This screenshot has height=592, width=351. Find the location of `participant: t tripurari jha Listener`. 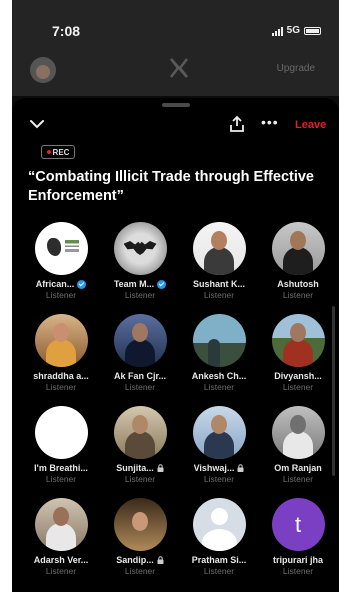

participant: t tripurari jha Listener is located at coordinates (298, 544).